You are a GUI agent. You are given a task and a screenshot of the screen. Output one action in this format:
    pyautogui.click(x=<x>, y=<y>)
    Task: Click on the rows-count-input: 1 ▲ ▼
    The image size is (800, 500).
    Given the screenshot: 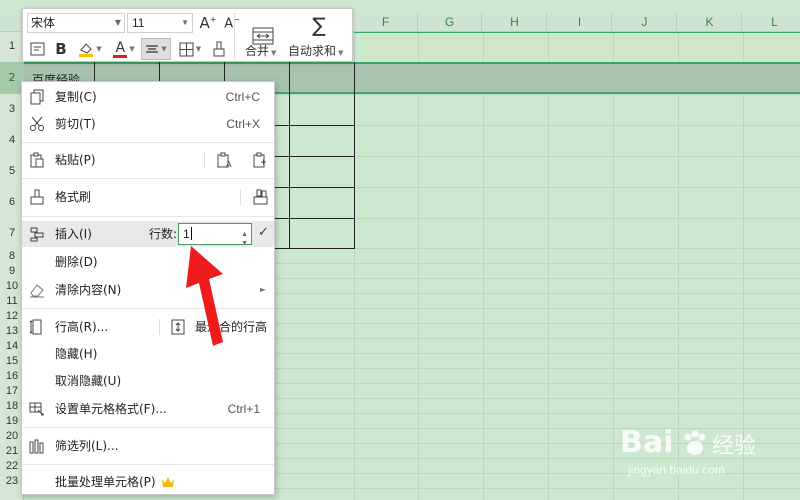 What is the action you would take?
    pyautogui.click(x=215, y=235)
    